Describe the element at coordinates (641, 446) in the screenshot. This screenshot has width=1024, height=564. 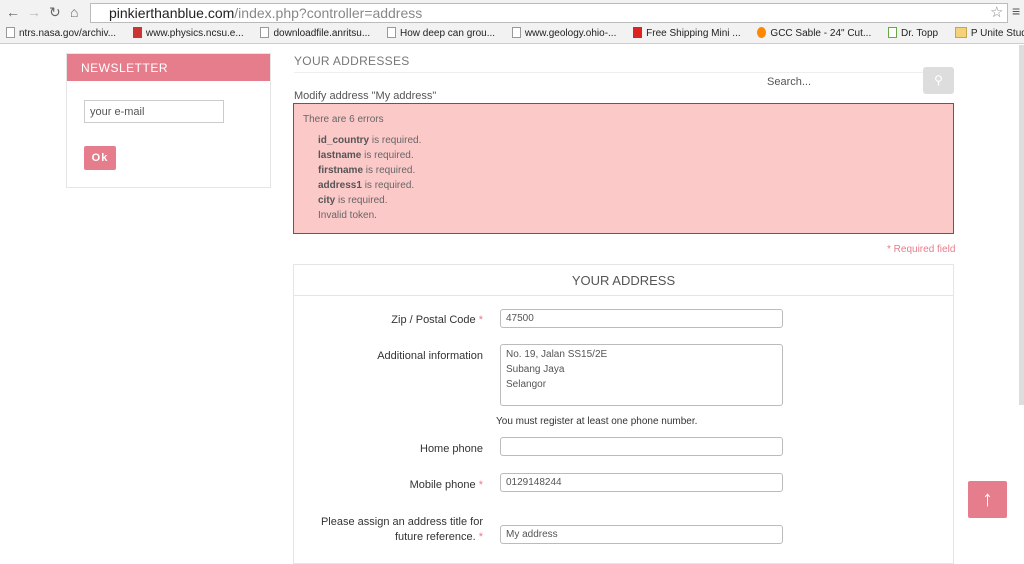
I see `home-phone-input` at that location.